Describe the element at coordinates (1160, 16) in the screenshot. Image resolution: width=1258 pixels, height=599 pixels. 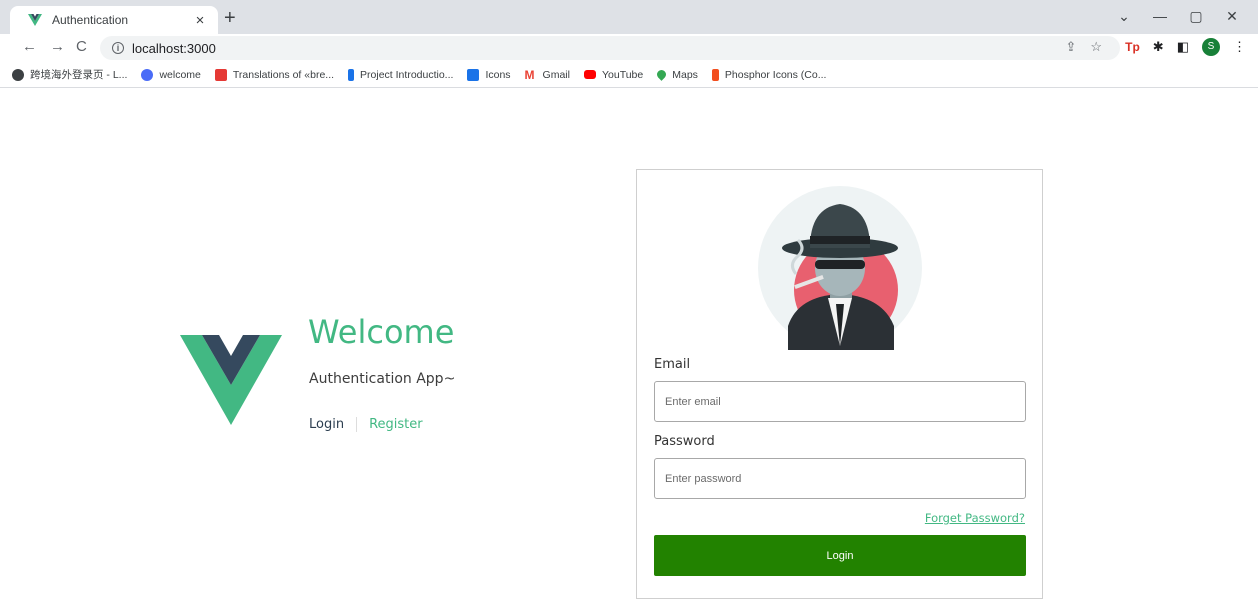
I see `minimize-button: —` at that location.